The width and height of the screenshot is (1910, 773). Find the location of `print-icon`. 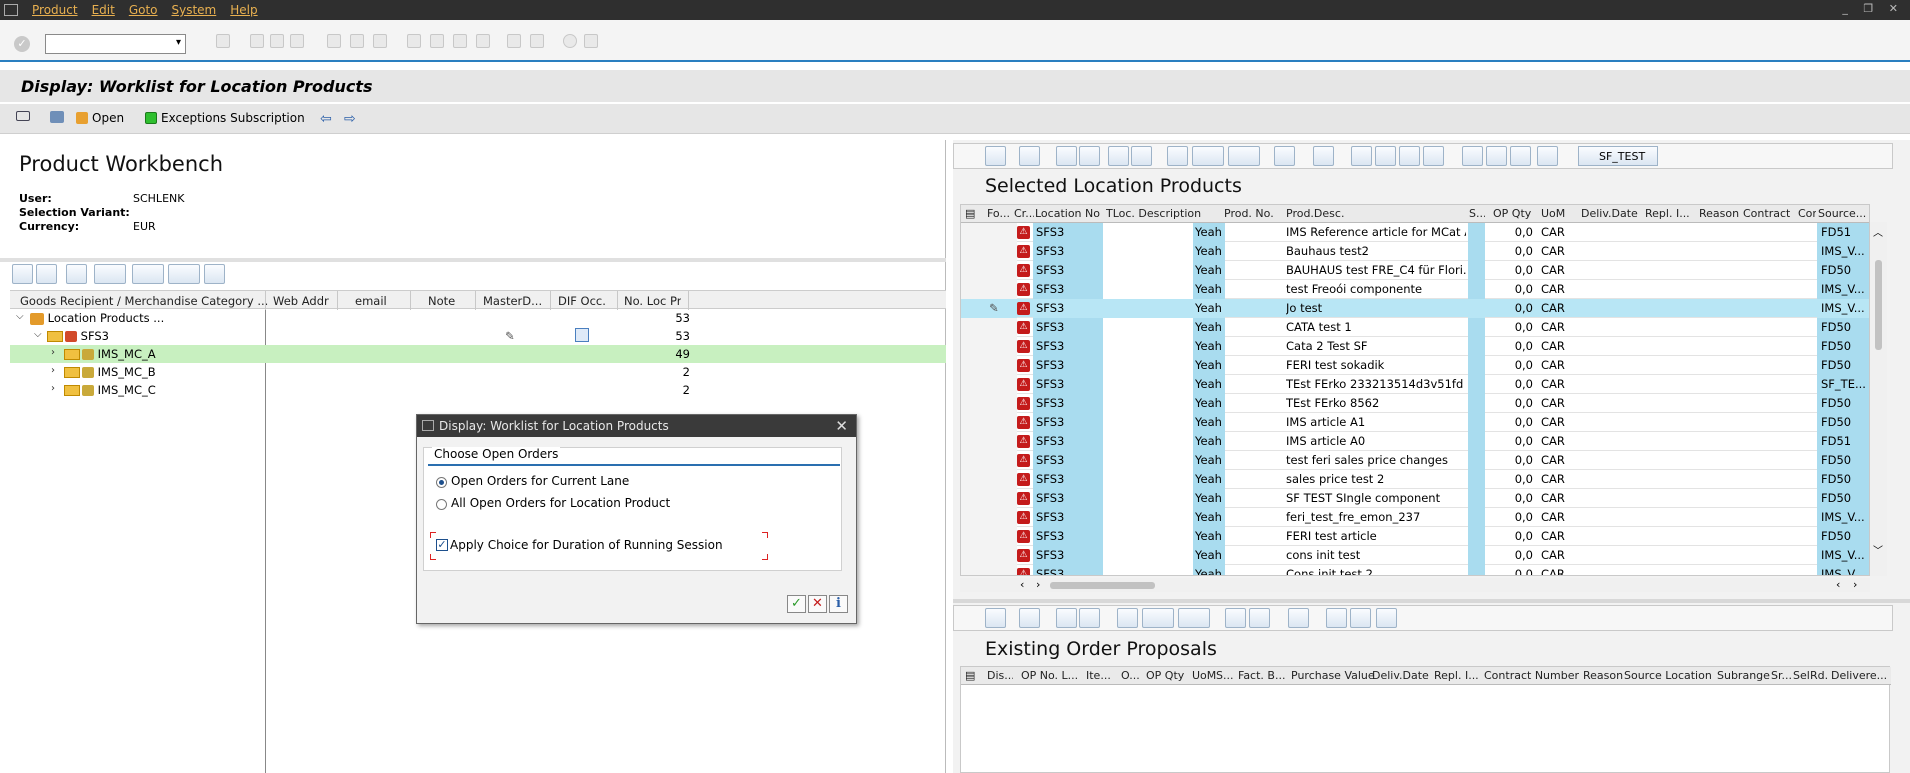

print-icon is located at coordinates (1127, 618).